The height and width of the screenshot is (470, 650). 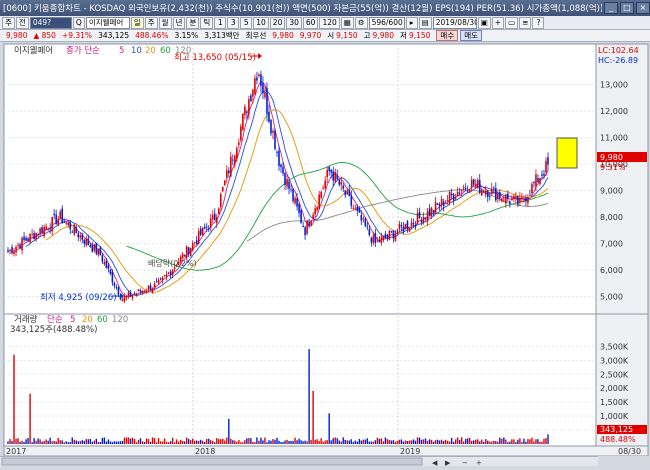 What do you see at coordinates (454, 22) in the screenshot?
I see `date-input: 2019/08/30` at bounding box center [454, 22].